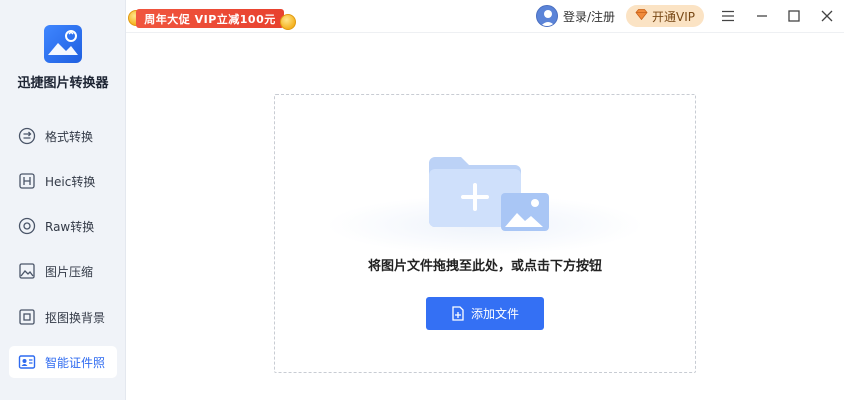 The width and height of the screenshot is (844, 400). Describe the element at coordinates (484, 266) in the screenshot. I see `drop-hint-text: 将图片文件拖拽至此处，或点击下方按钮` at that location.